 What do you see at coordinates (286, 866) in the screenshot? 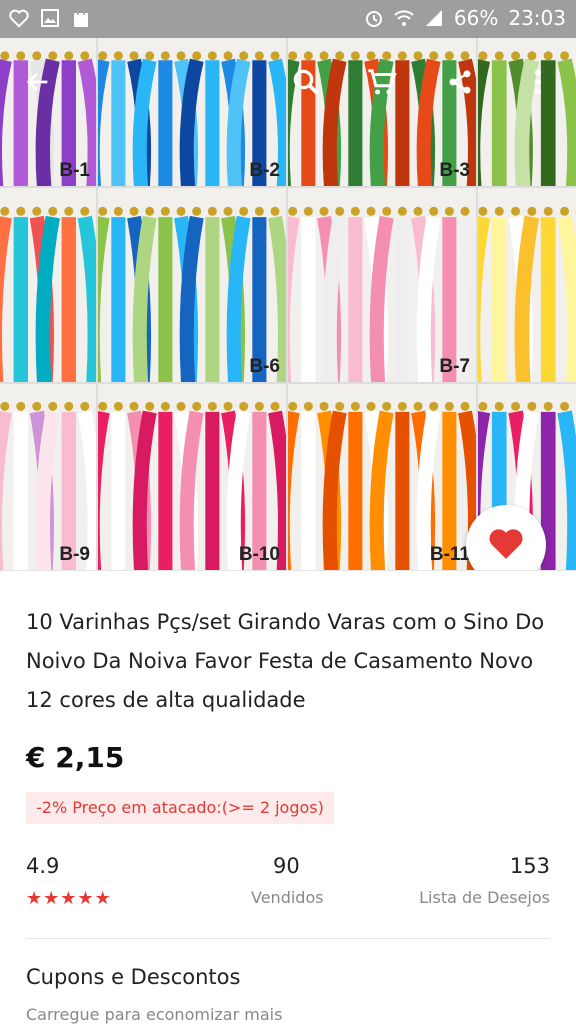
I see `sold-count: 90` at bounding box center [286, 866].